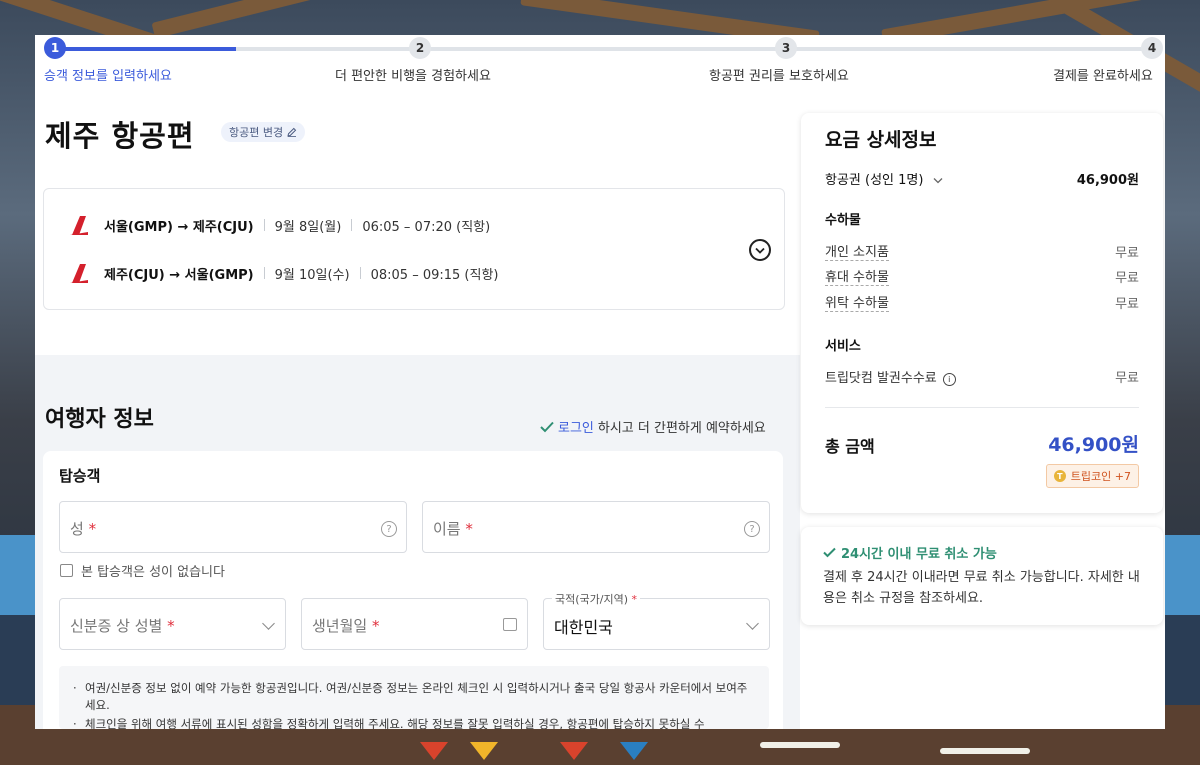  What do you see at coordinates (256, 132) in the screenshot?
I see `change-flight-label: 항공편 변경` at bounding box center [256, 132].